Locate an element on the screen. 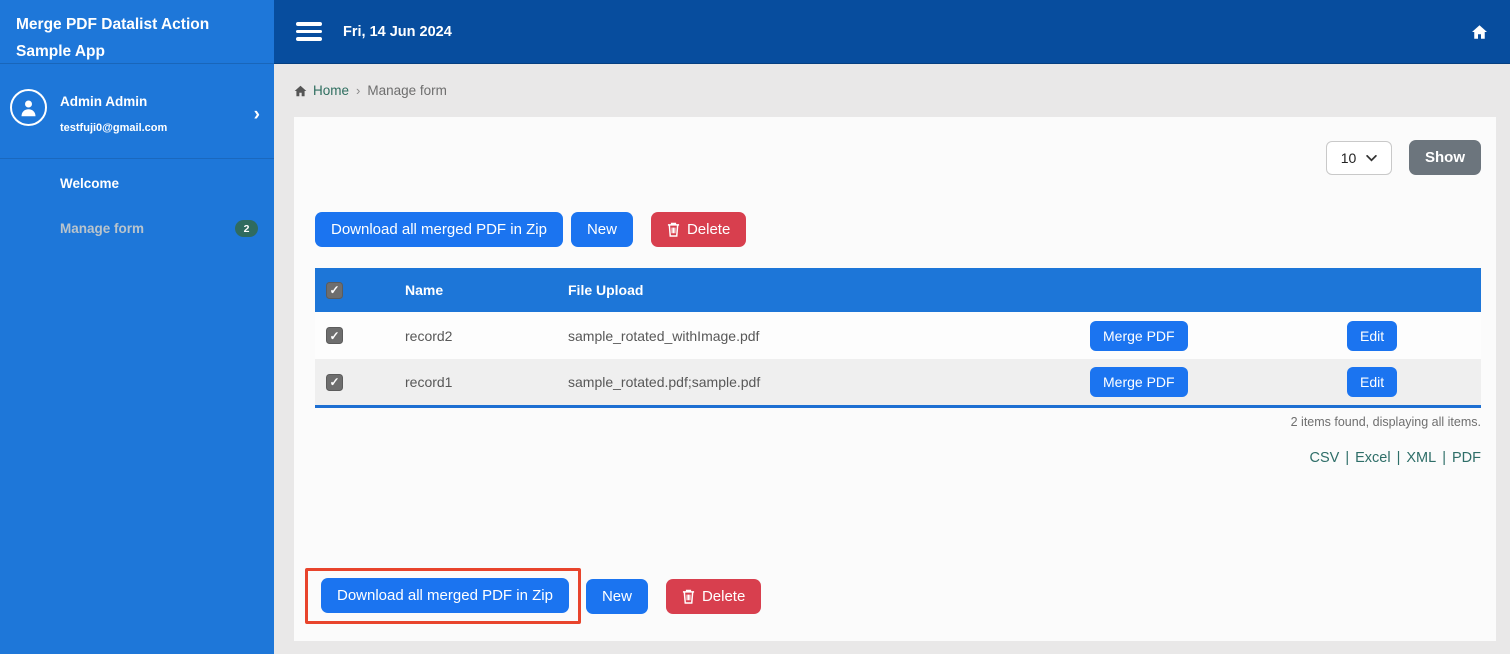  download-zip-button: Download all merged PDF in Zip is located at coordinates (439, 229).